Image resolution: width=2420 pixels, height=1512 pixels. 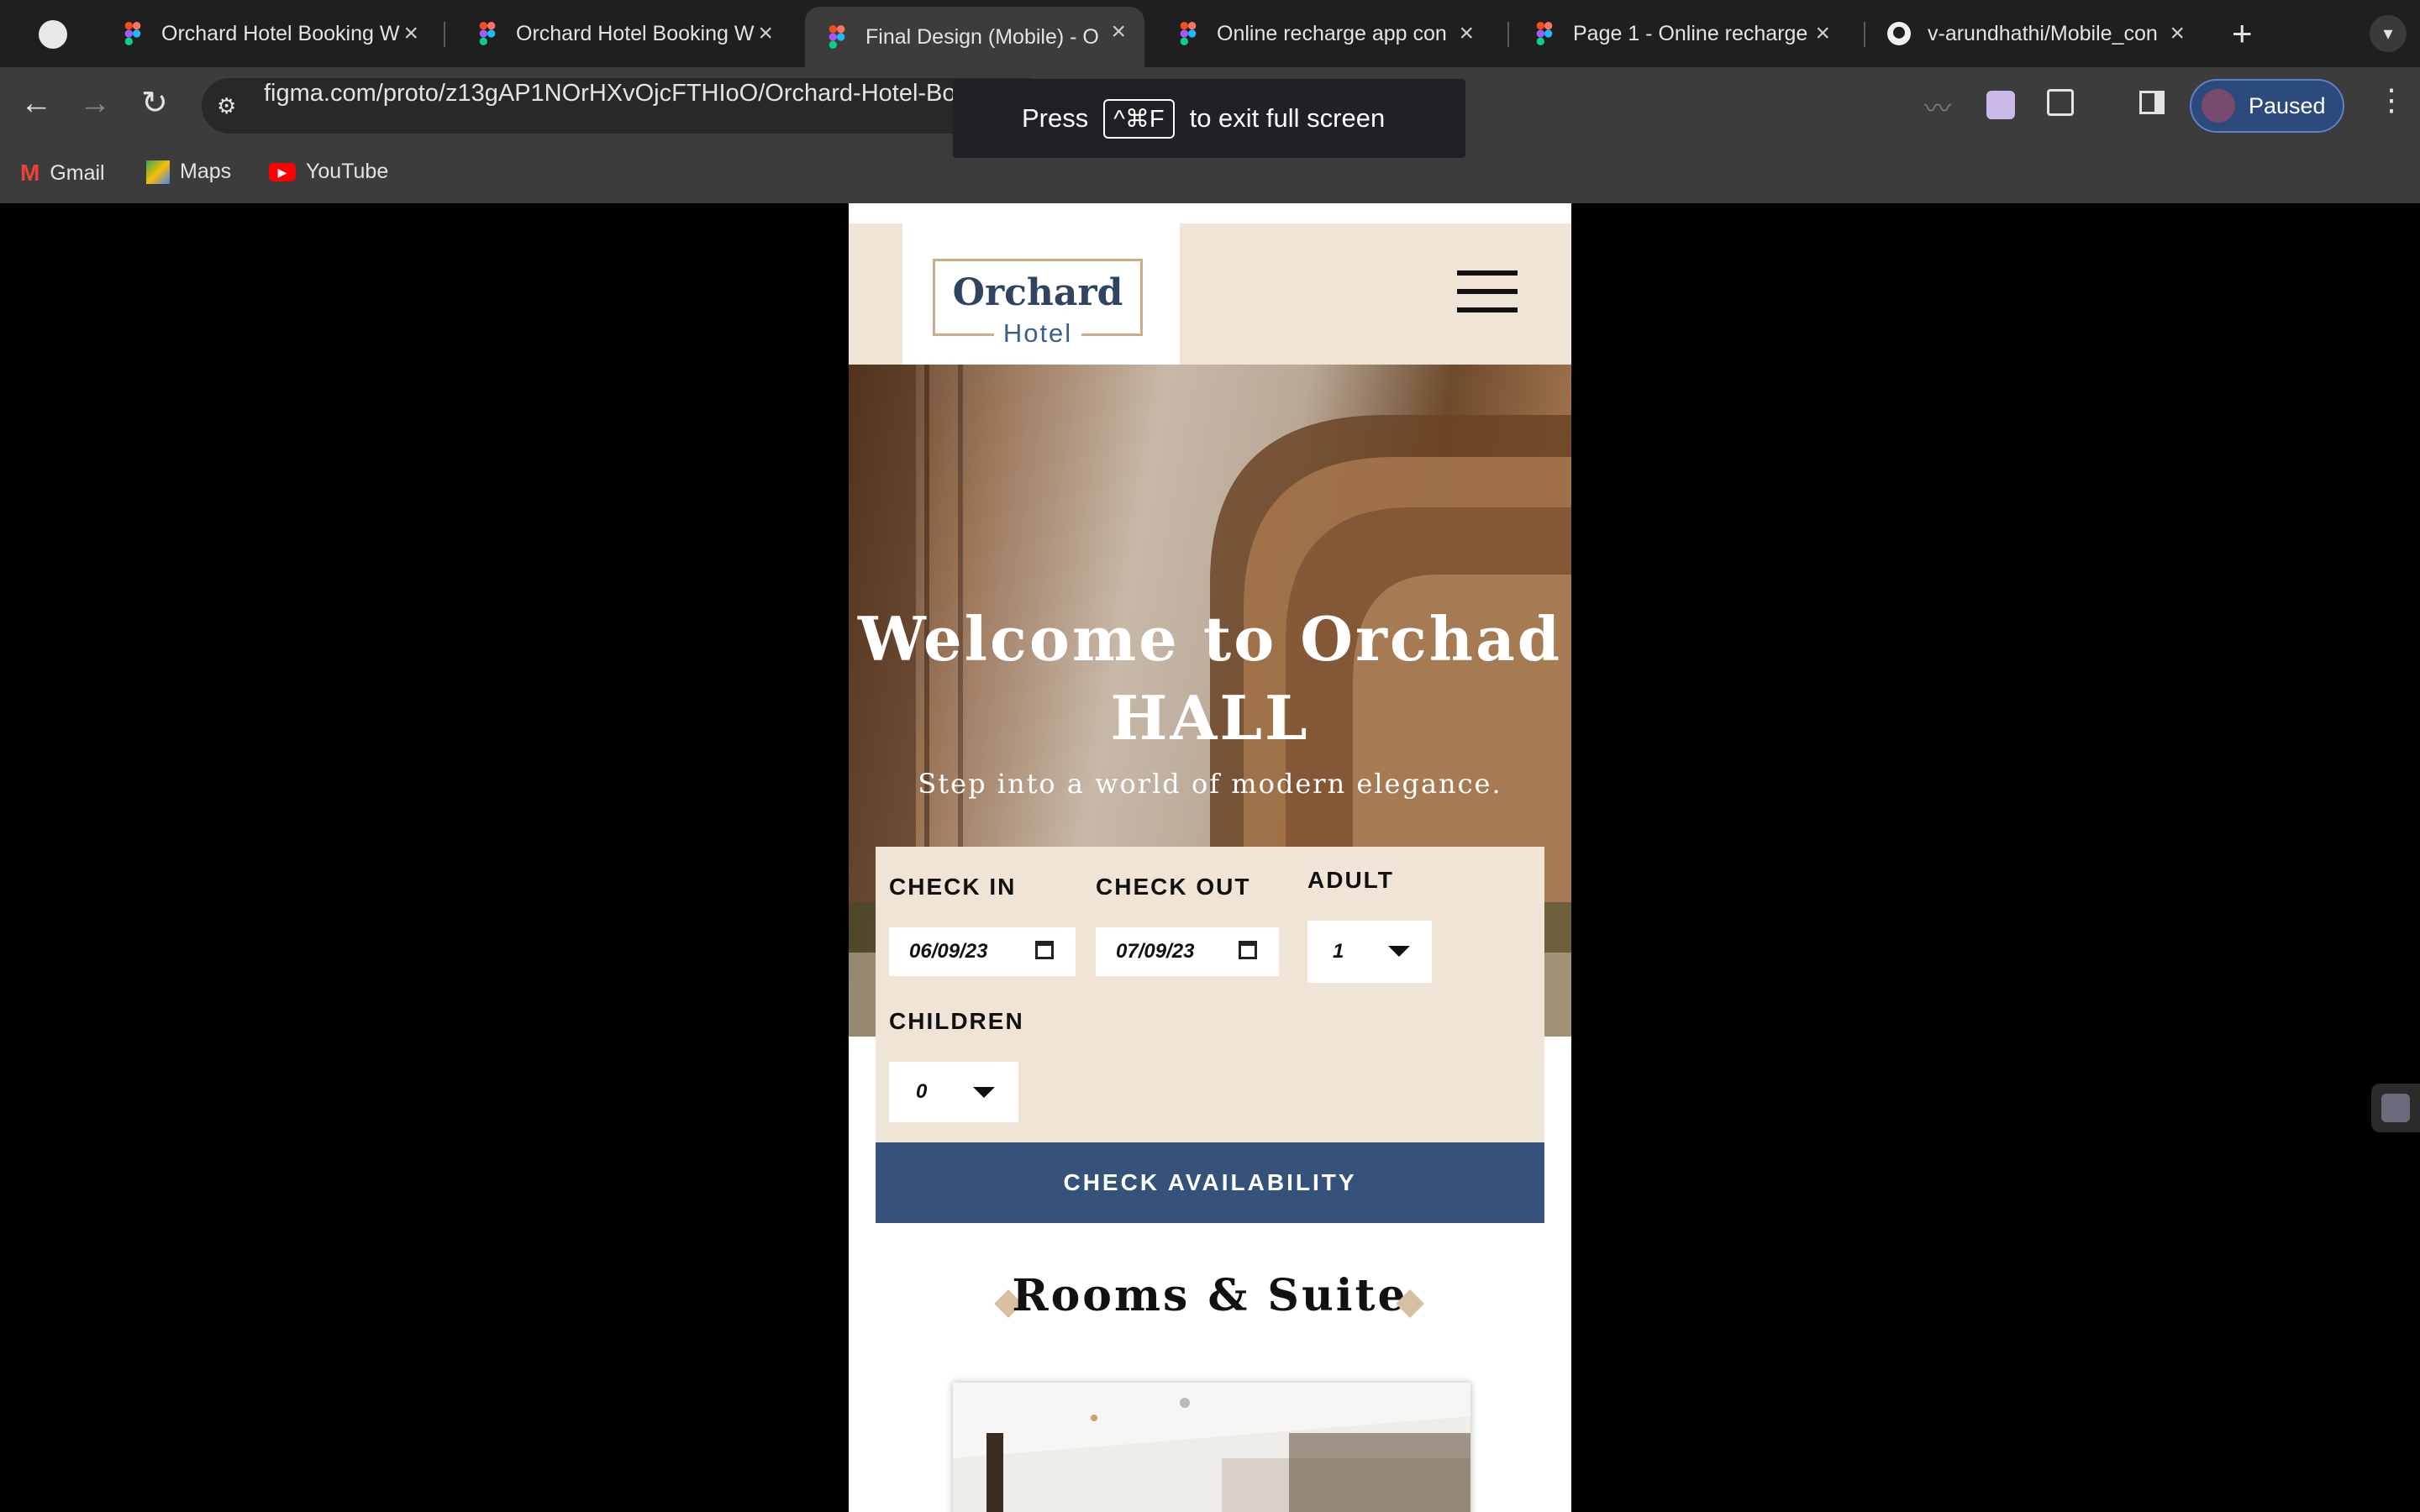 What do you see at coordinates (154, 103) in the screenshot?
I see `reload-icon: ↻` at bounding box center [154, 103].